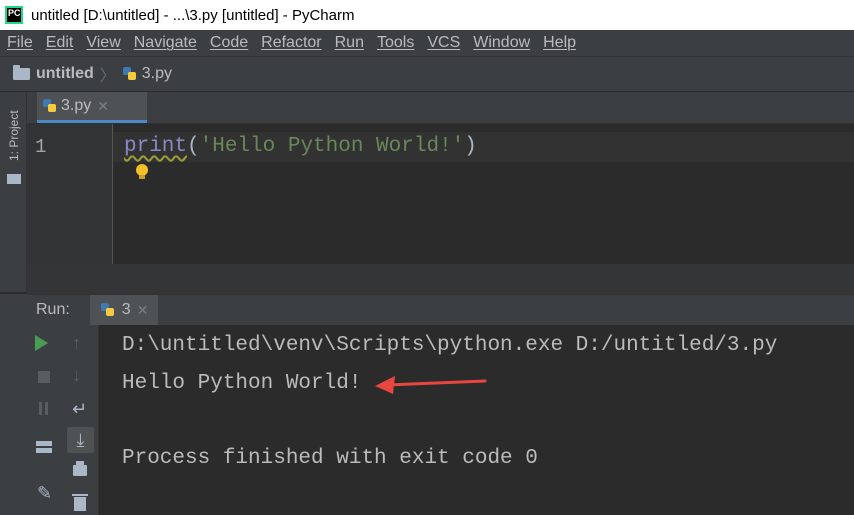 Image resolution: width=854 pixels, height=515 pixels. What do you see at coordinates (19, 43) in the screenshot?
I see `menu-file: File` at bounding box center [19, 43].